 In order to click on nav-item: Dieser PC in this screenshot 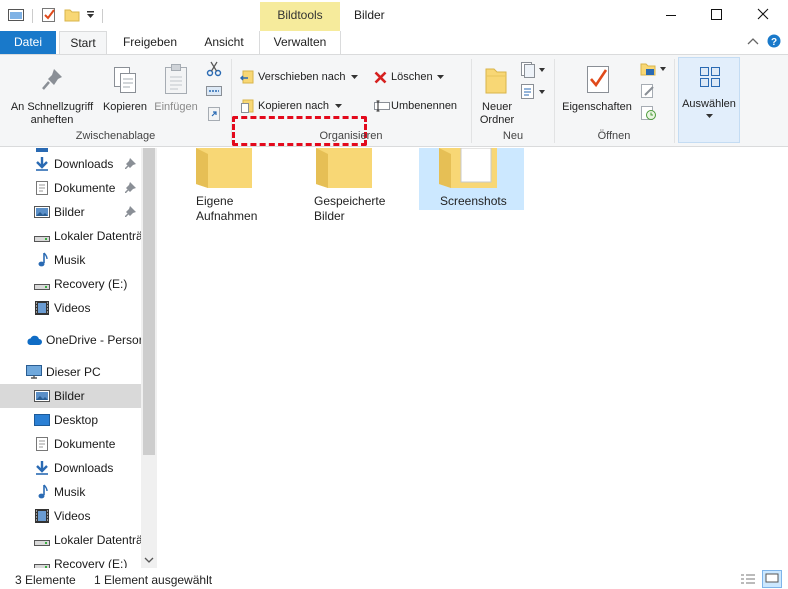, I will do `click(70, 372)`.